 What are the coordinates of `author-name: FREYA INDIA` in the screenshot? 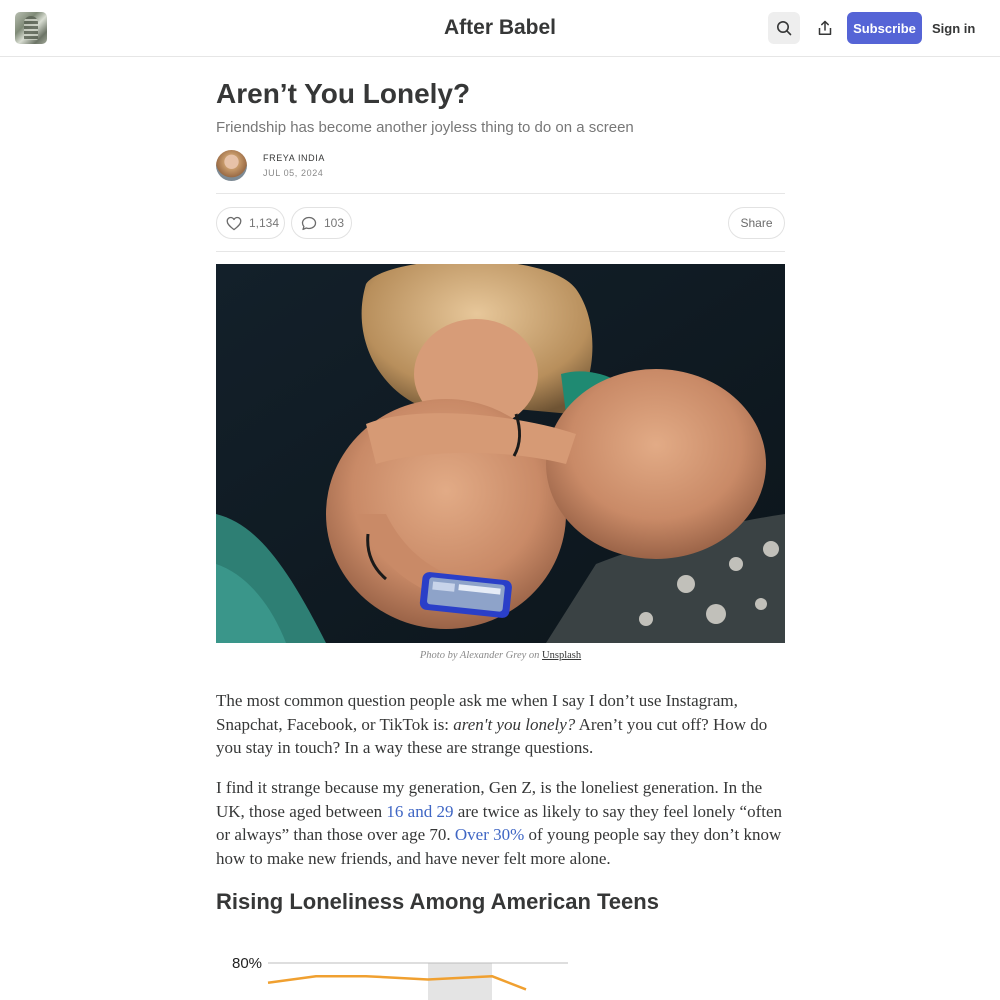 It's located at (294, 158).